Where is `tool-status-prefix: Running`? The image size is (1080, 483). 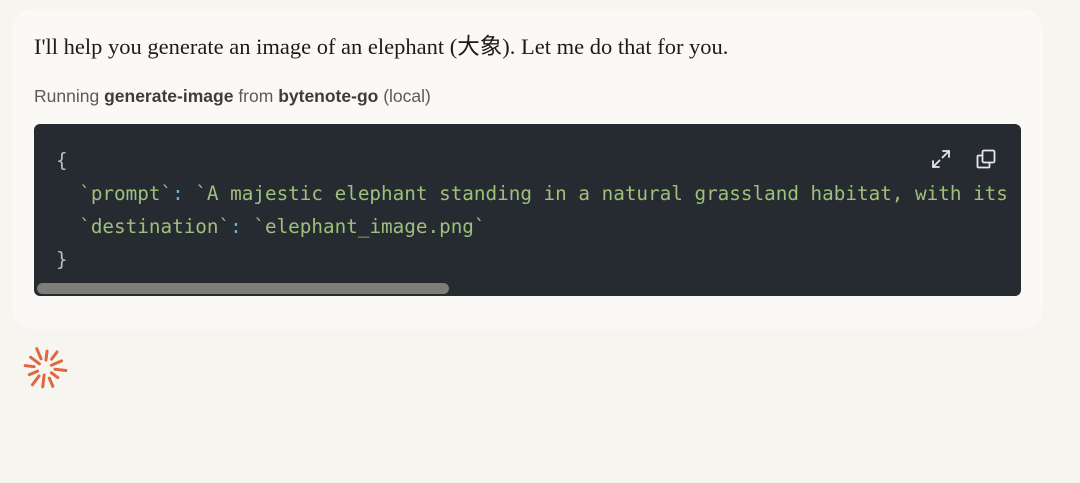 tool-status-prefix: Running is located at coordinates (67, 96).